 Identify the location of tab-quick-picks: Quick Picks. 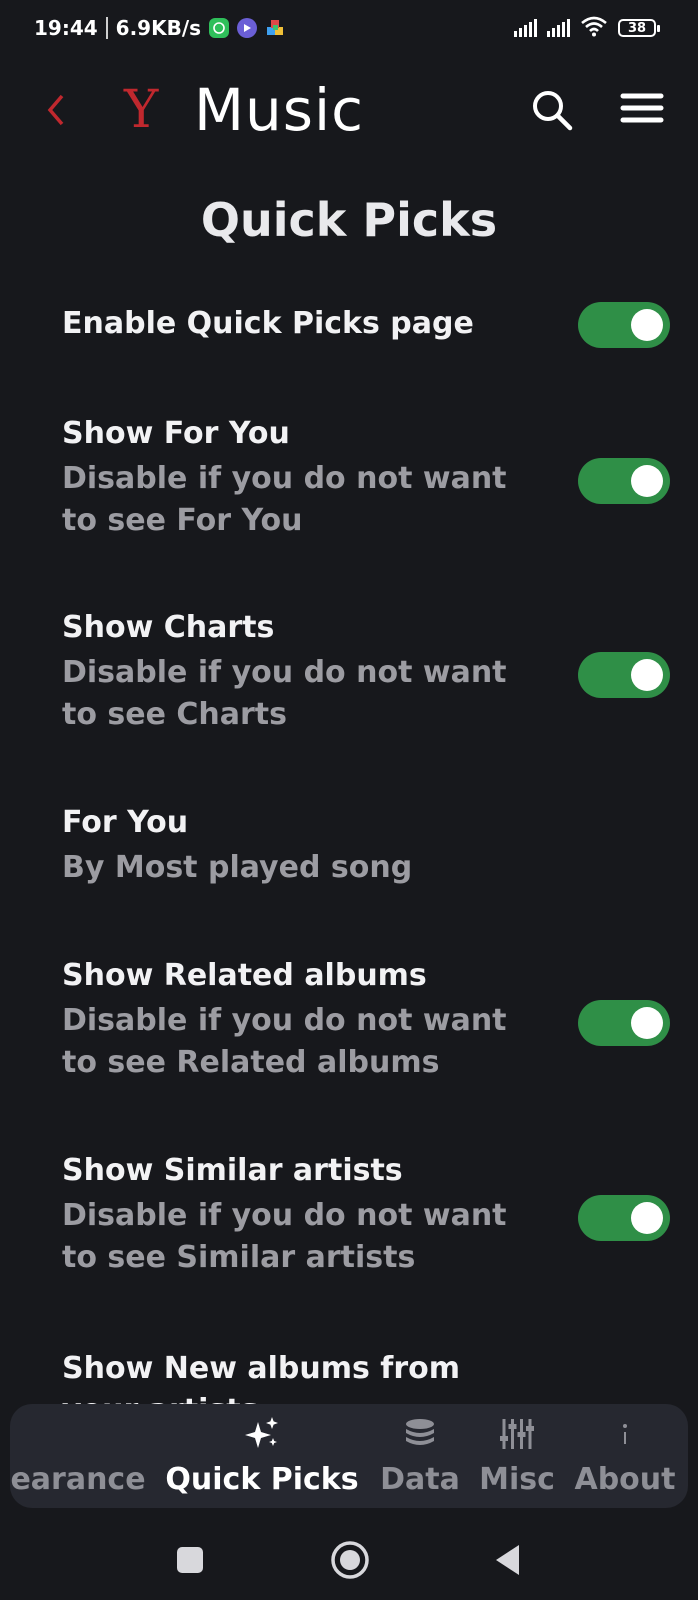
(262, 1456).